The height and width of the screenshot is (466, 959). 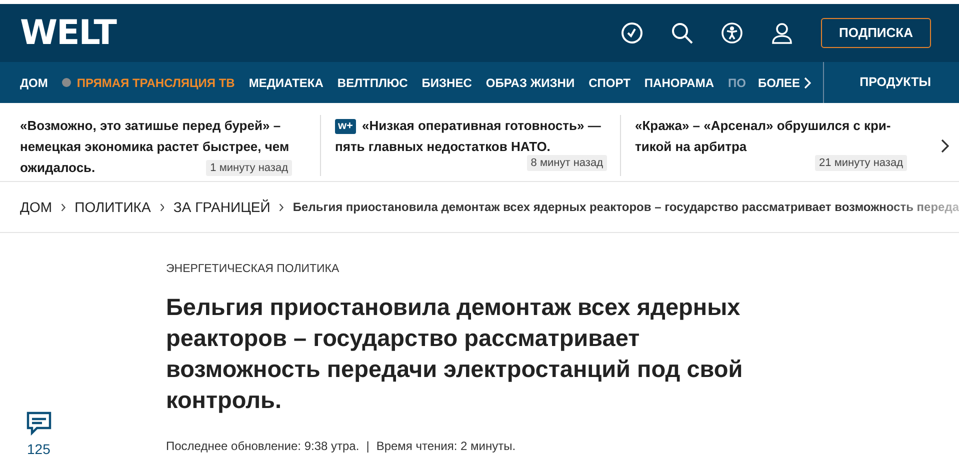 I want to click on reading-time: Время чтения: 2 минуты., so click(x=446, y=447).